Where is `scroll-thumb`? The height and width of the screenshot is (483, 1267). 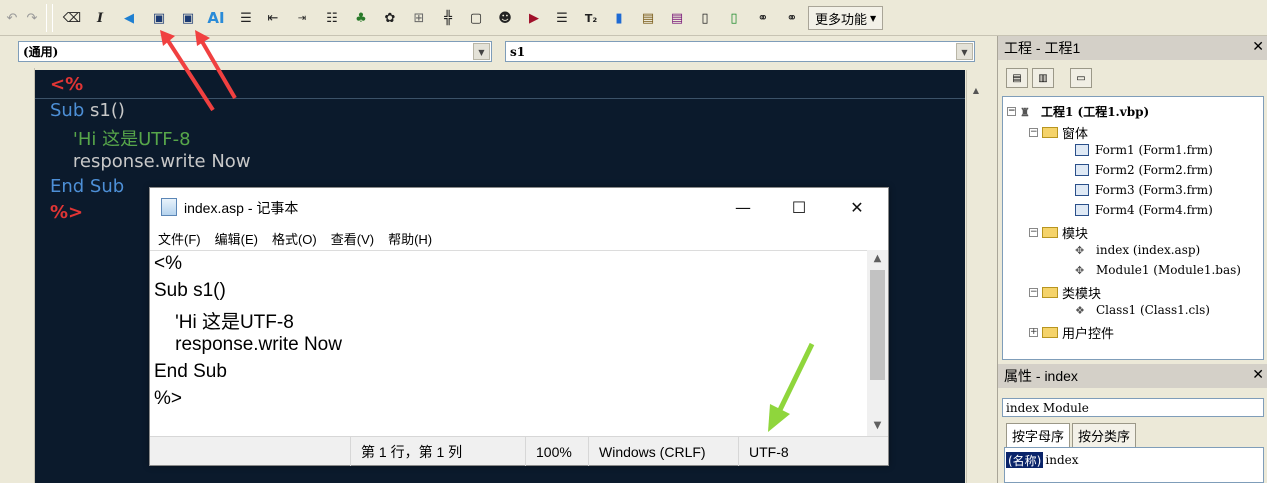
scroll-thumb is located at coordinates (877, 325).